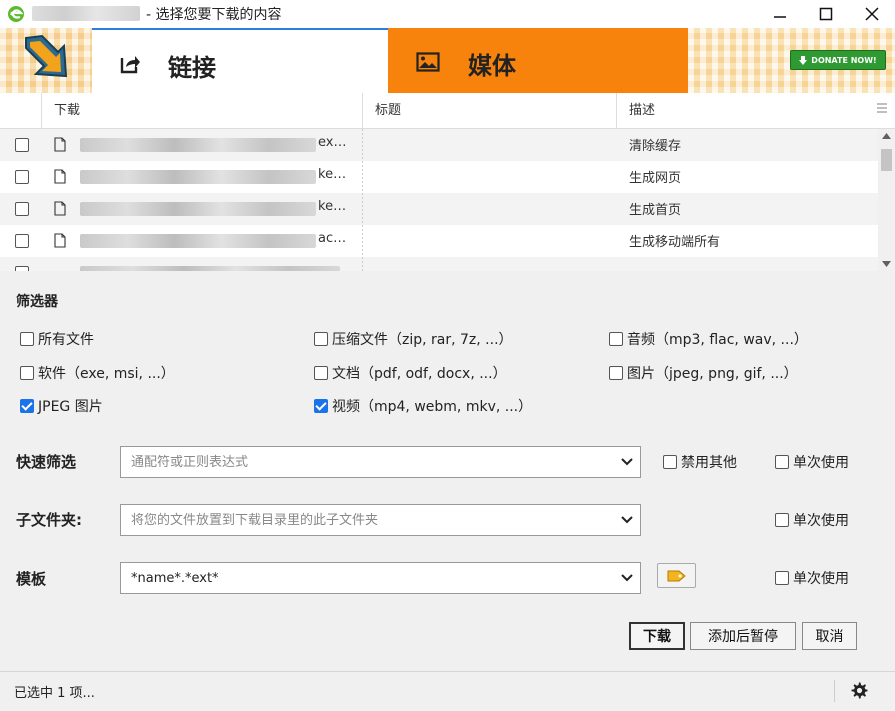  I want to click on filter-software: 软件（exe, msi, ...）, so click(97, 373).